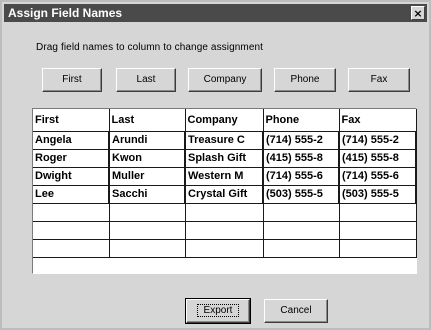  I want to click on close-button: ×, so click(418, 13).